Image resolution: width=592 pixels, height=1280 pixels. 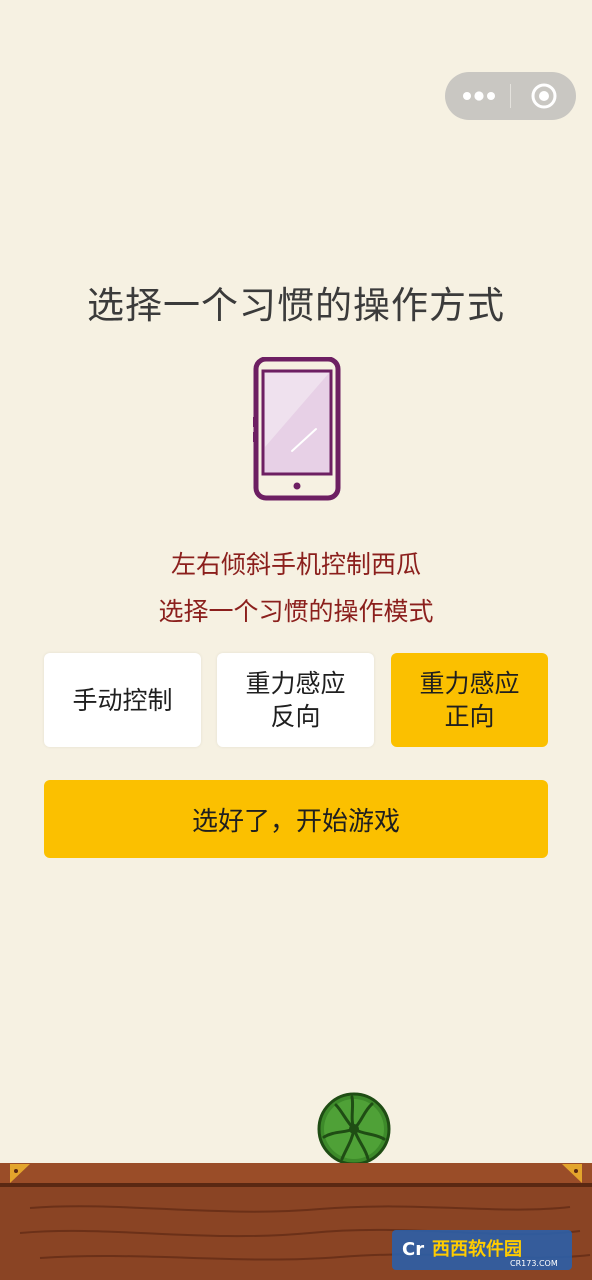 I want to click on hint-choose: 选择一个习惯的操作模式, so click(x=296, y=611).